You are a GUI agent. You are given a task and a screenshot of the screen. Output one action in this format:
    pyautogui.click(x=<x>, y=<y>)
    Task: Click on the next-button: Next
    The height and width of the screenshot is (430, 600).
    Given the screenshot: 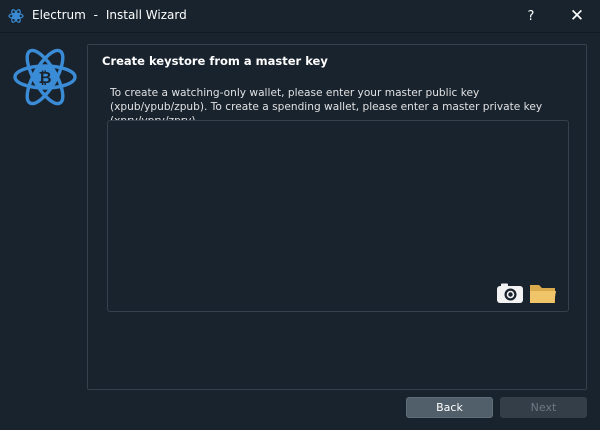 What is the action you would take?
    pyautogui.click(x=543, y=407)
    